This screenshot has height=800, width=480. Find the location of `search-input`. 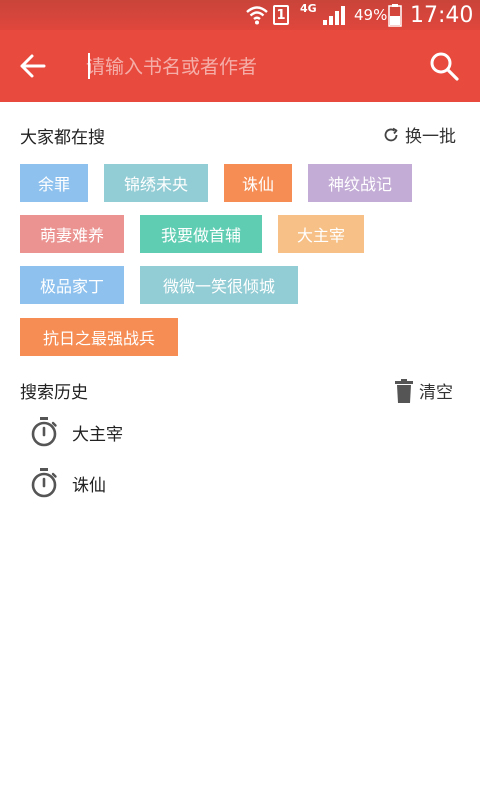

search-input is located at coordinates (246, 67).